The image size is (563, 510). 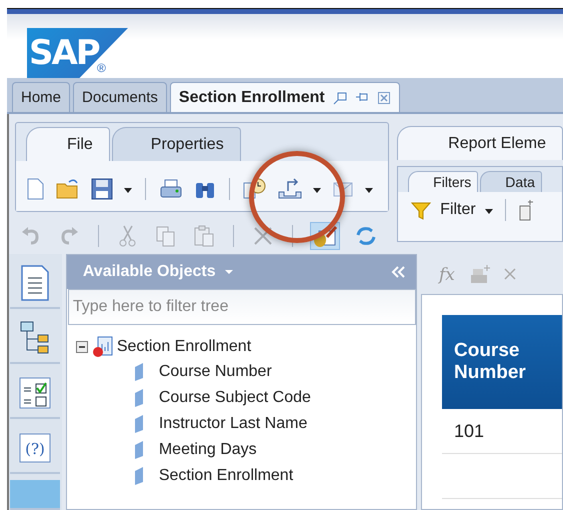 What do you see at coordinates (511, 181) in the screenshot?
I see `ribbon-subtab: Data` at bounding box center [511, 181].